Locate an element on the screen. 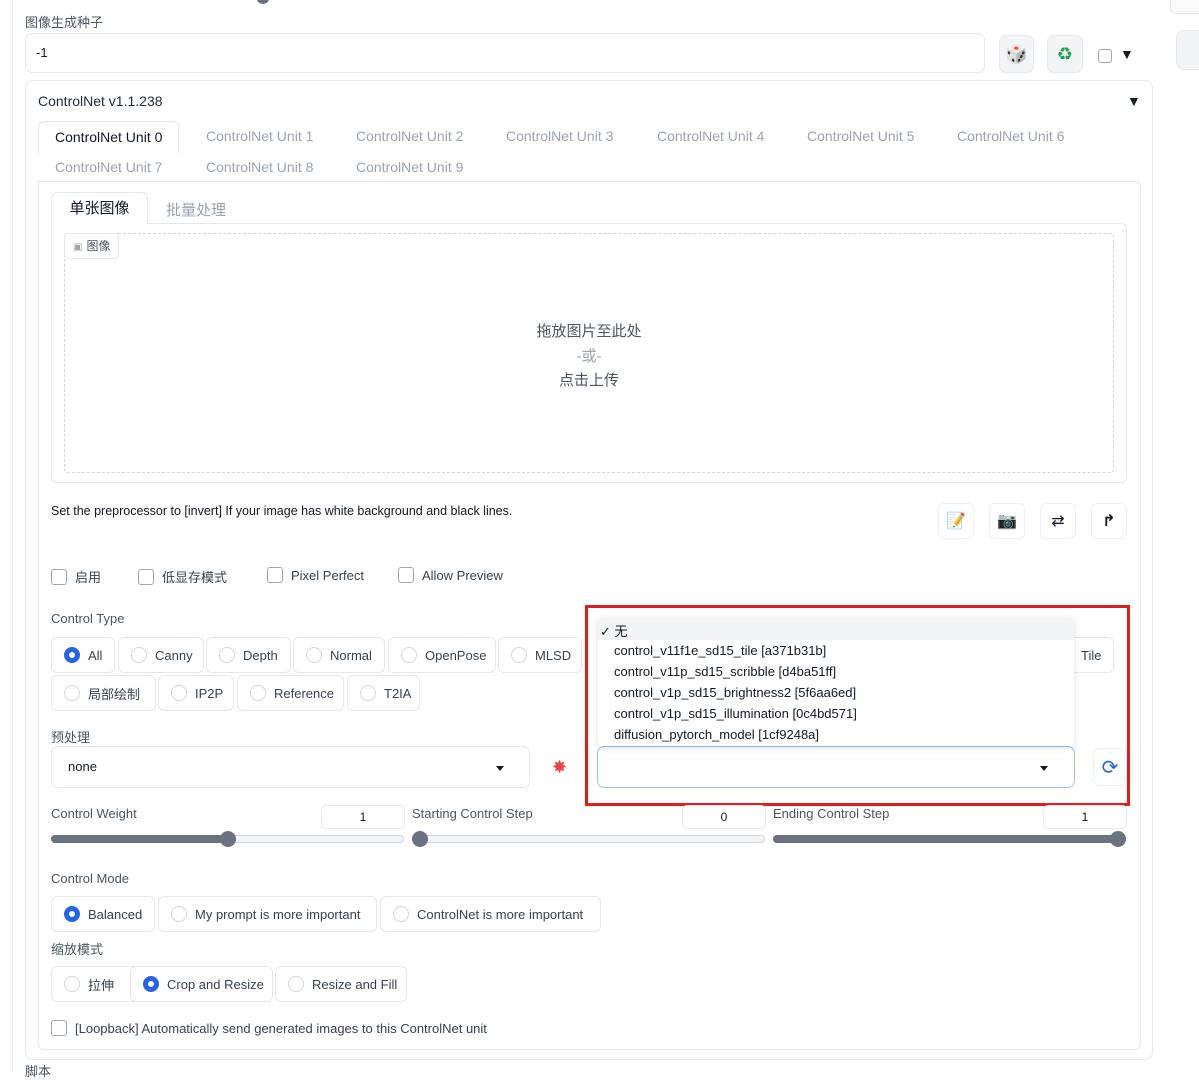 This screenshot has width=1199, height=1080. run-preprocessor-icon: ✸ is located at coordinates (559, 767).